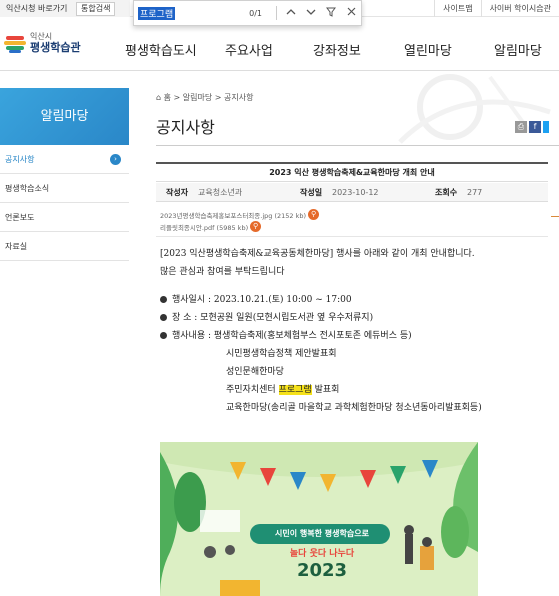 The image size is (559, 596). What do you see at coordinates (158, 97) in the screenshot?
I see `home-icon: ⌂` at bounding box center [158, 97].